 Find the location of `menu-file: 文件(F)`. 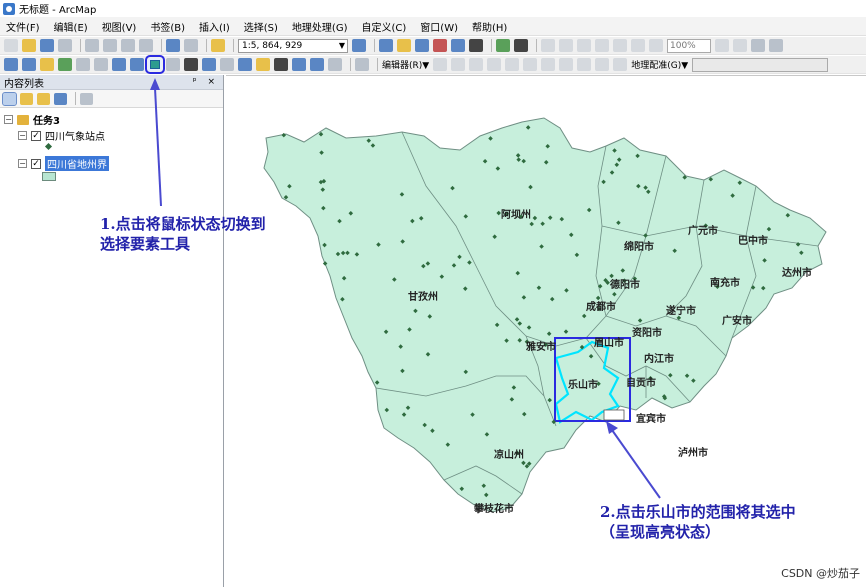

menu-file: 文件(F) is located at coordinates (23, 26).